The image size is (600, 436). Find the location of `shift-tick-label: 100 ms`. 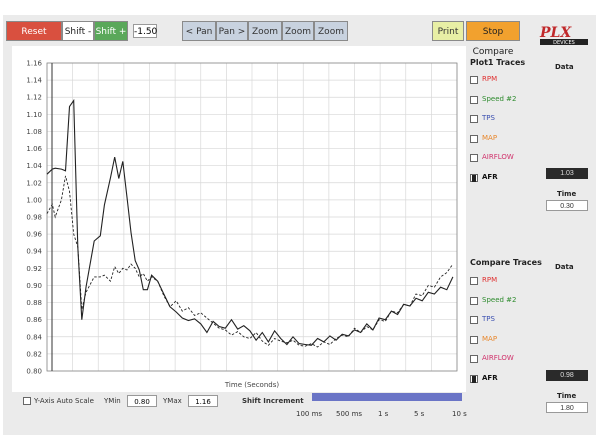

shift-tick-label: 100 ms is located at coordinates (309, 414).